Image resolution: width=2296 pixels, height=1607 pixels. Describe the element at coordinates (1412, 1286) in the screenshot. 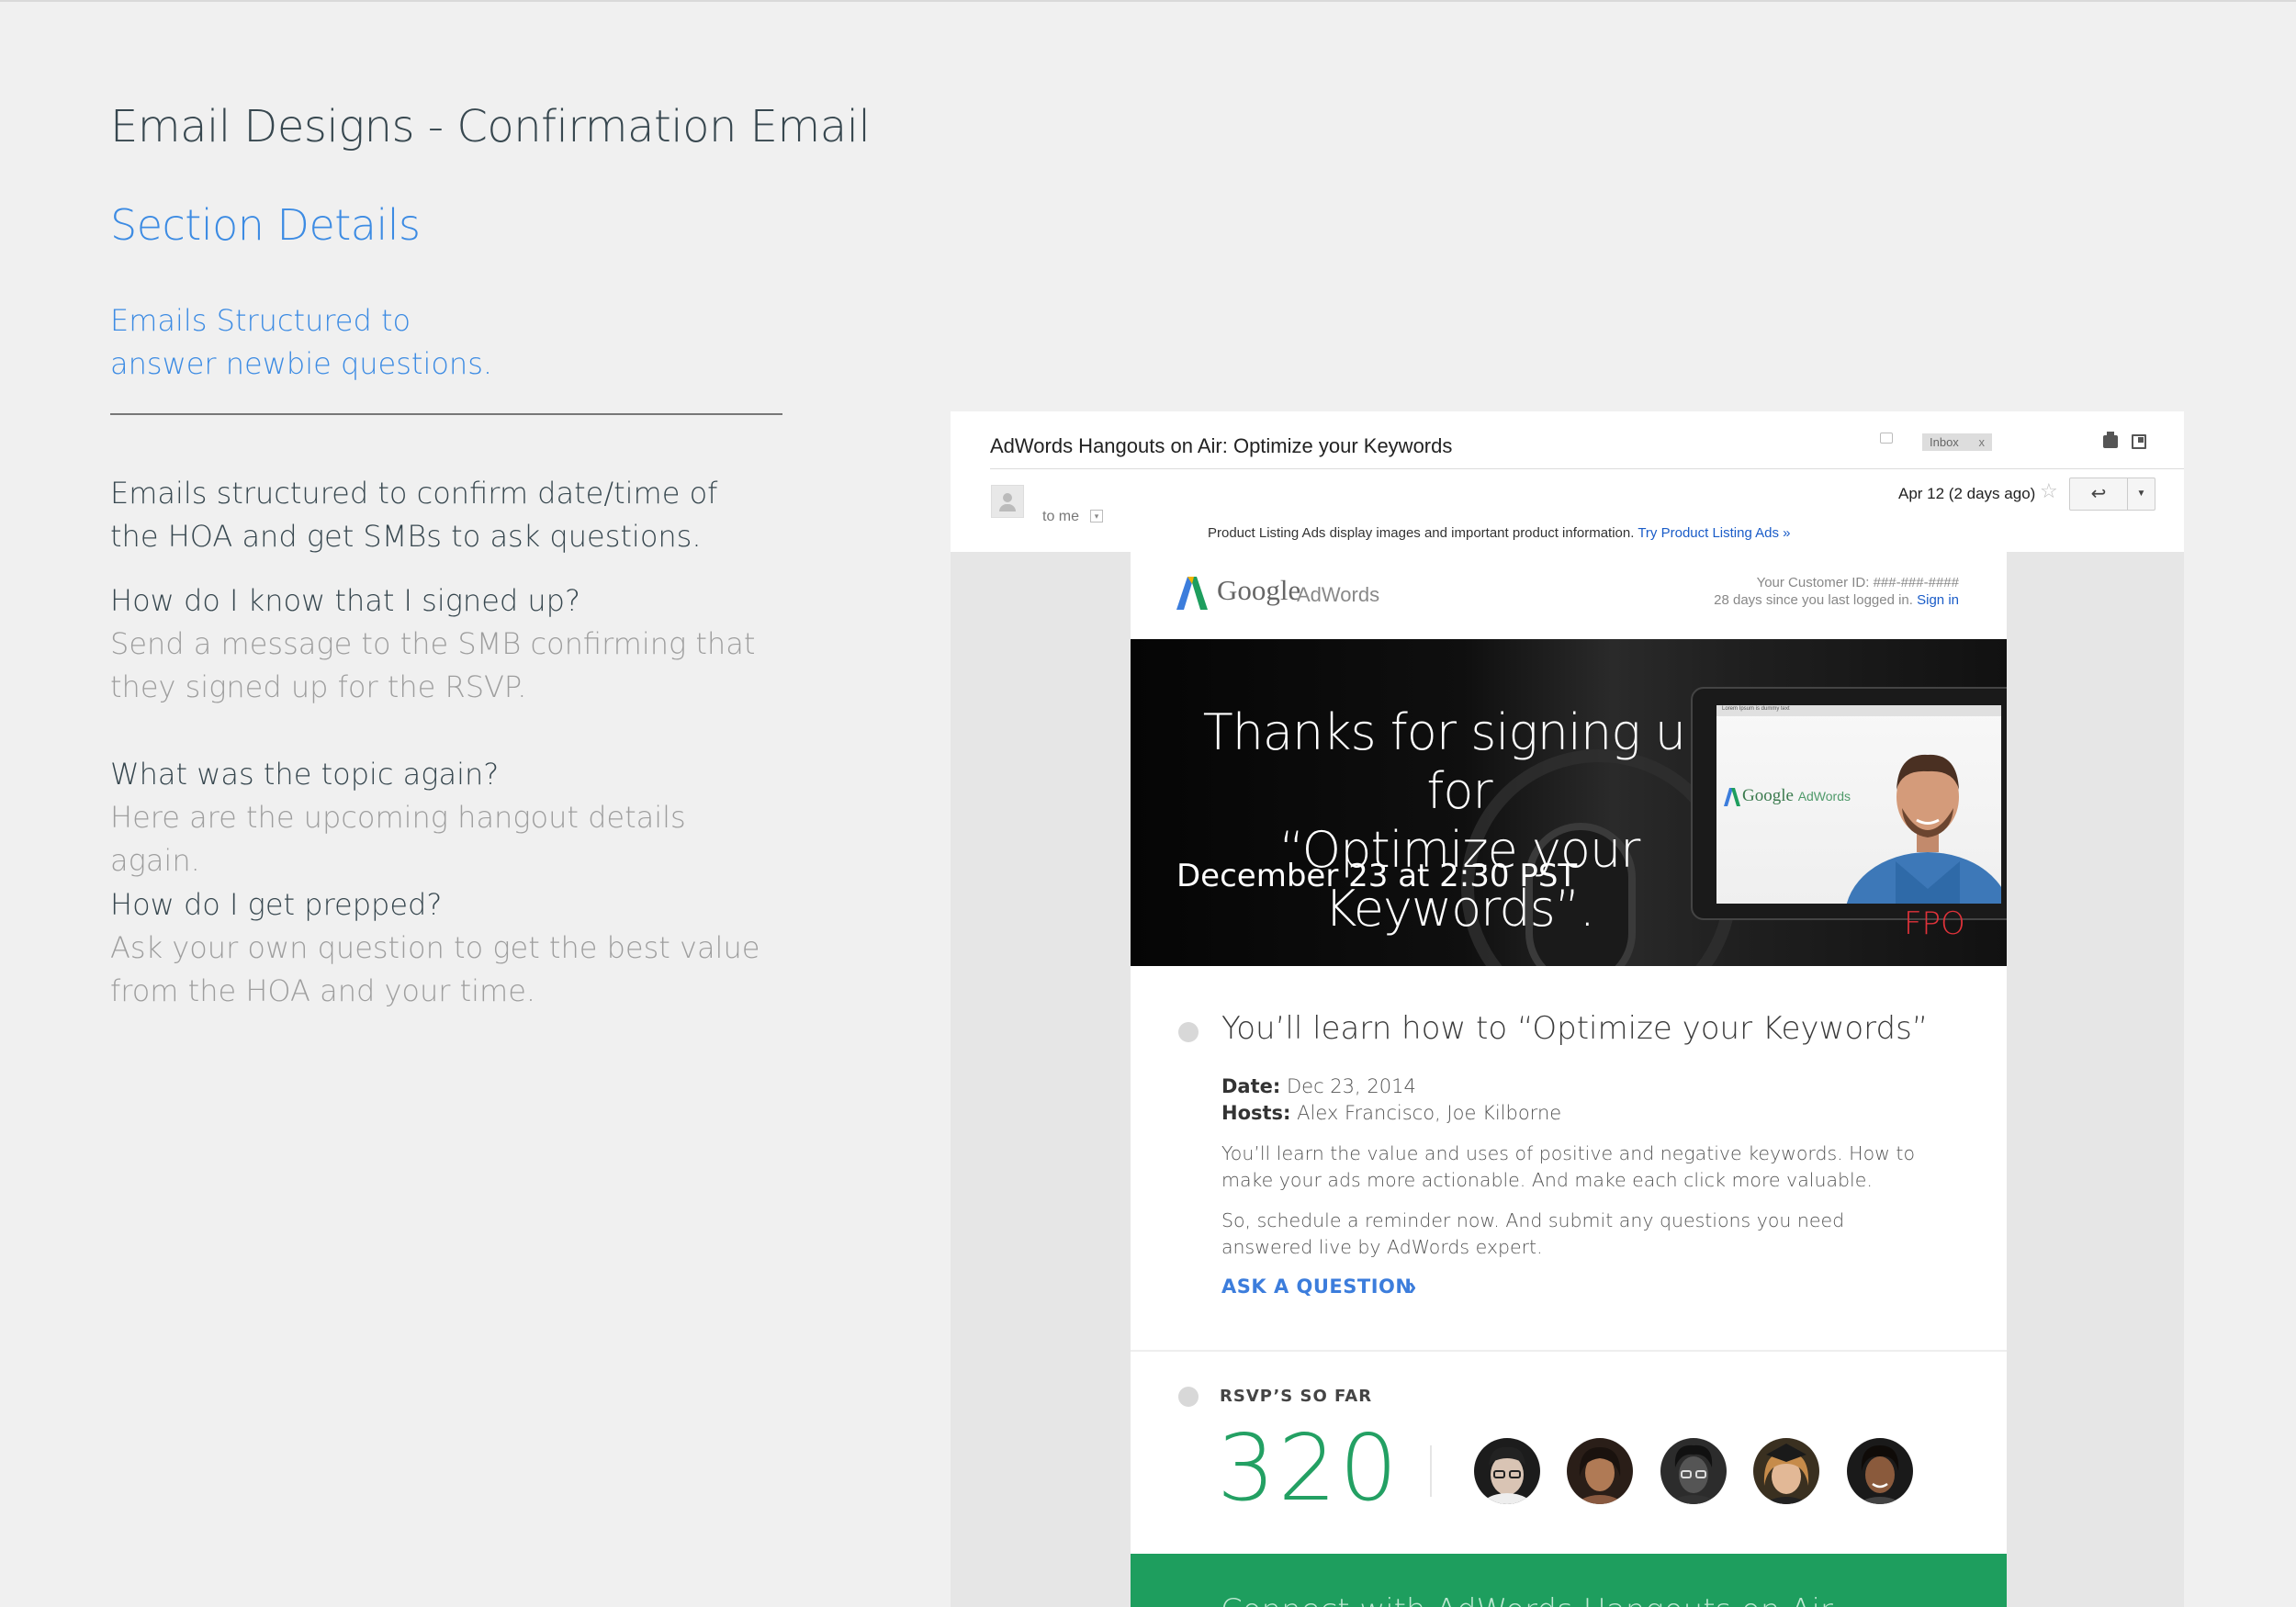

I see `chevron-right-icon: ›` at that location.